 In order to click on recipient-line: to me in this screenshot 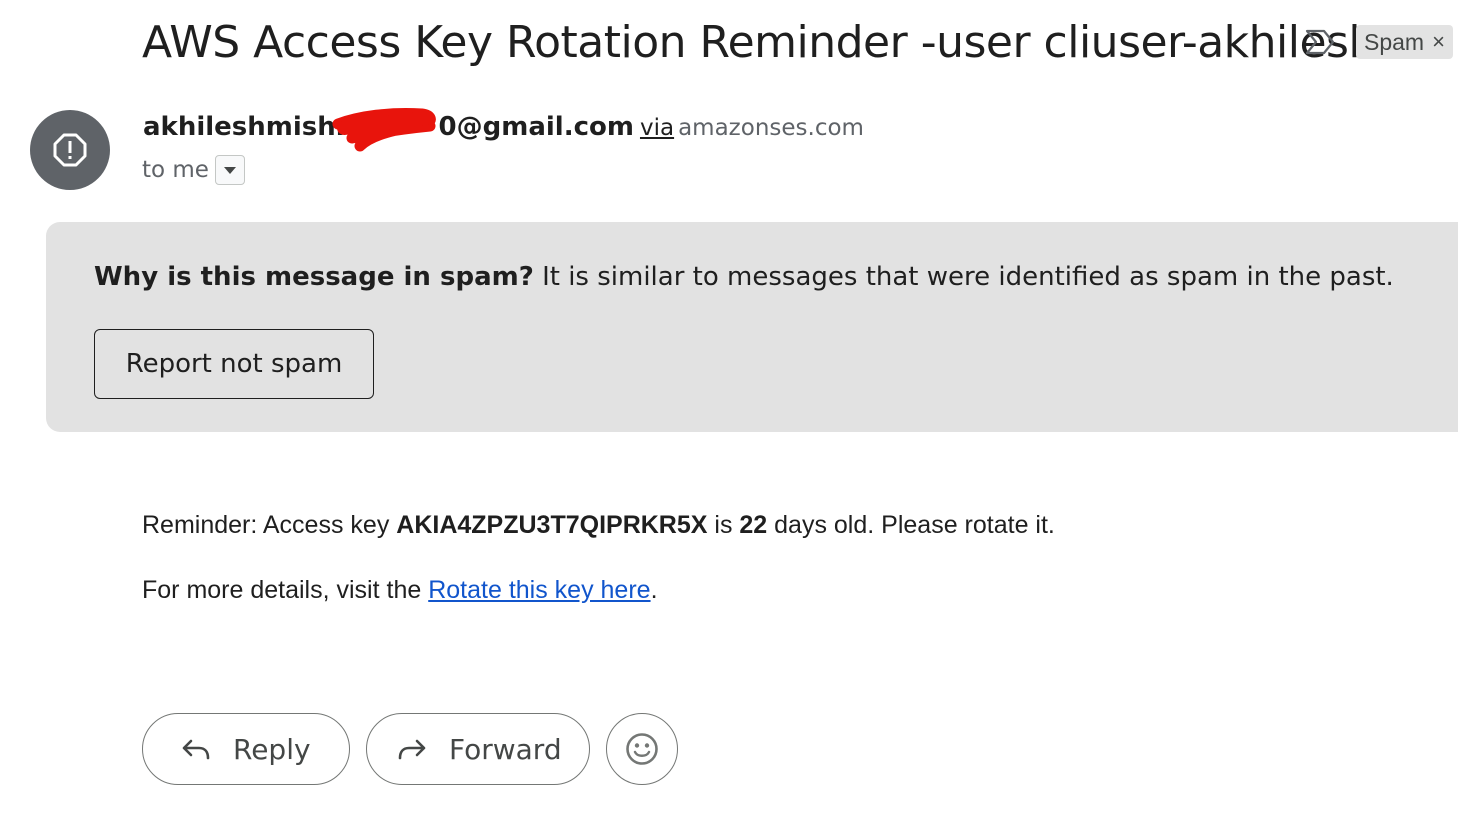, I will do `click(193, 170)`.